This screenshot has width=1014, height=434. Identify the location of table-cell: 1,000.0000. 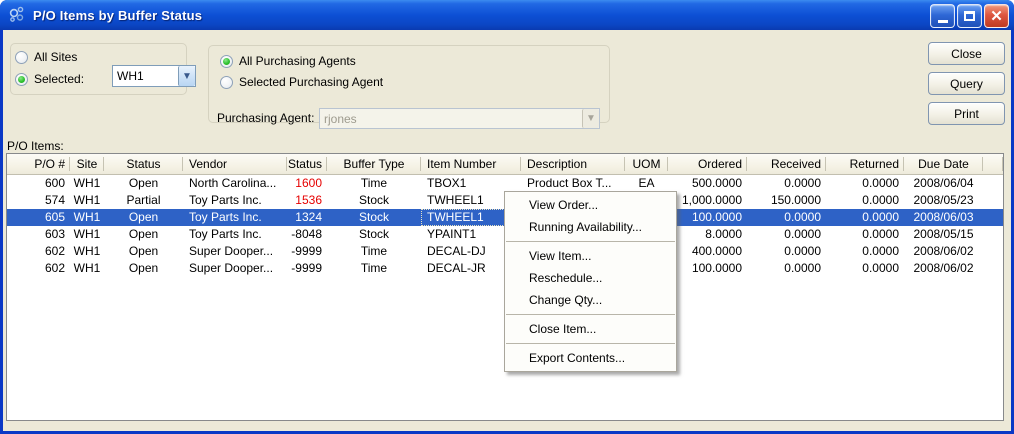
(711, 200).